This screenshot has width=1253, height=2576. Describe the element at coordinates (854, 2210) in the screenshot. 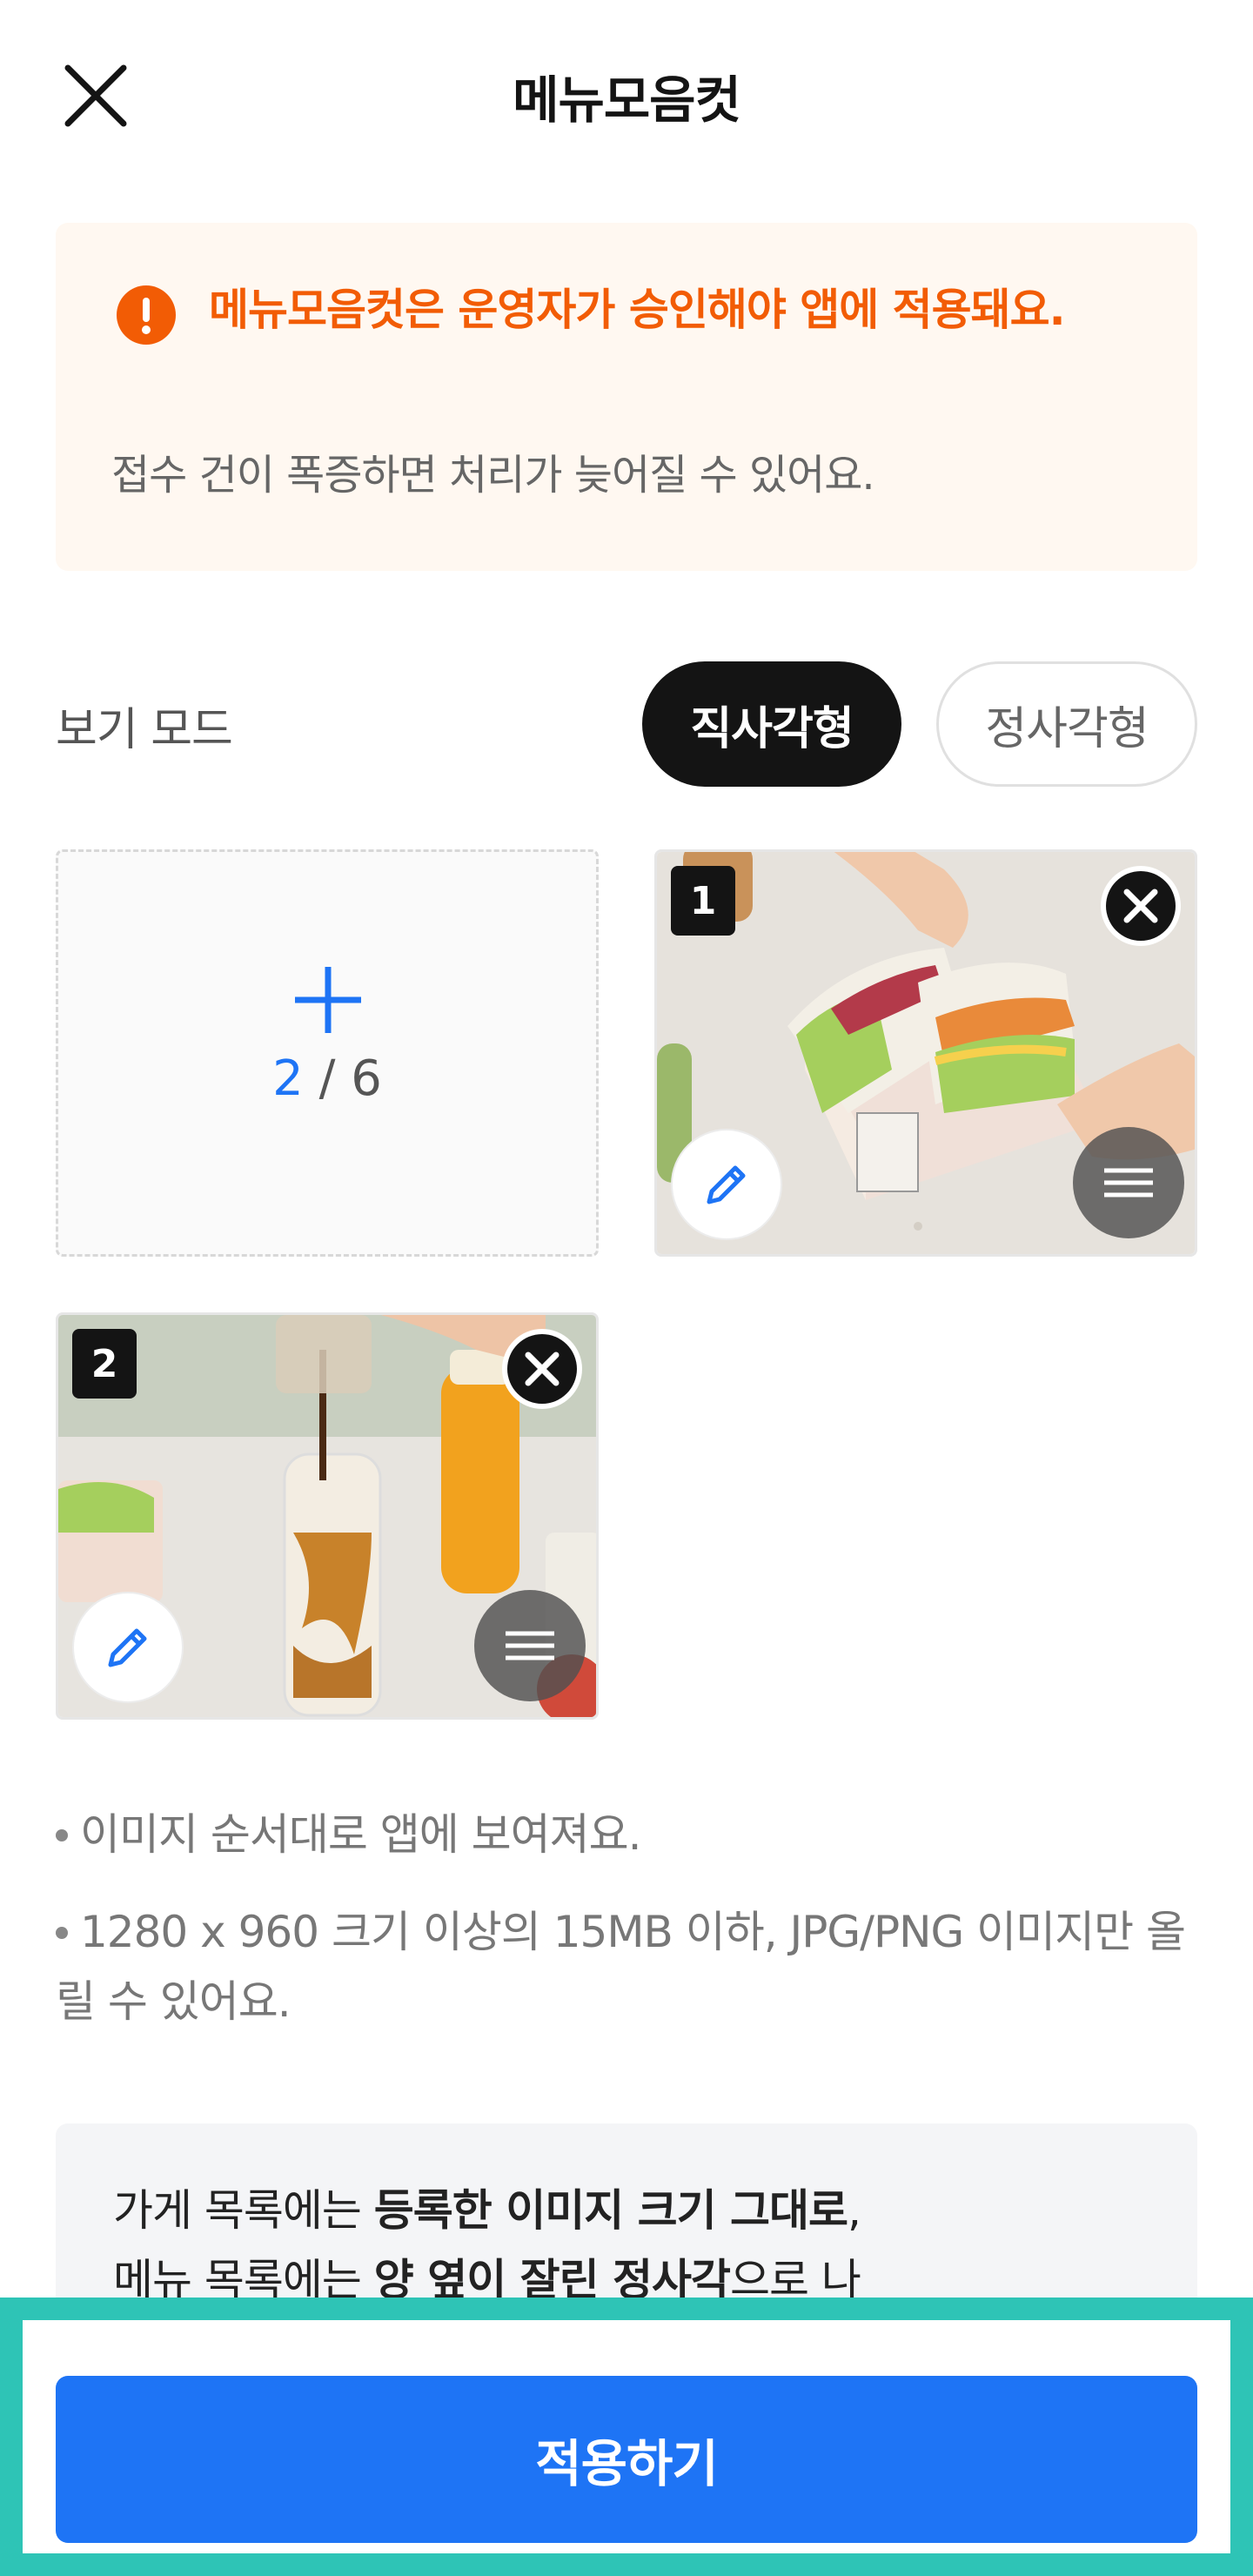

I see `info-text-part: ,` at that location.